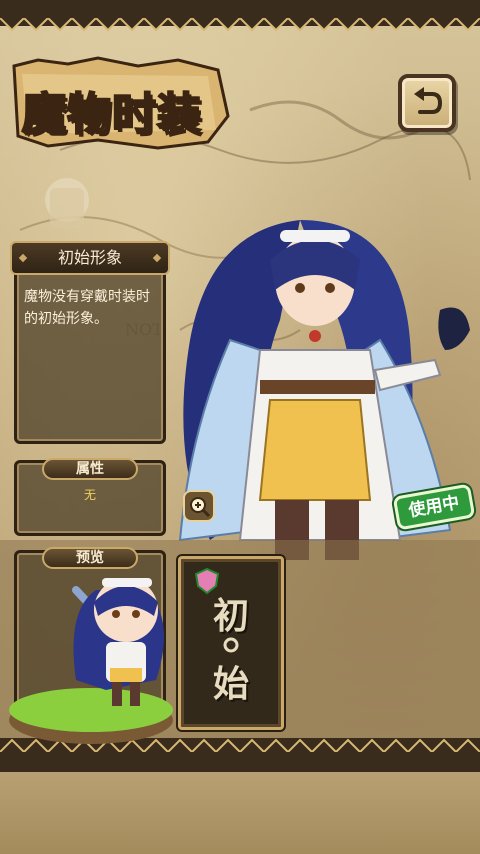 The height and width of the screenshot is (854, 480). Describe the element at coordinates (230, 684) in the screenshot. I see `card-text-bottom: 始` at that location.